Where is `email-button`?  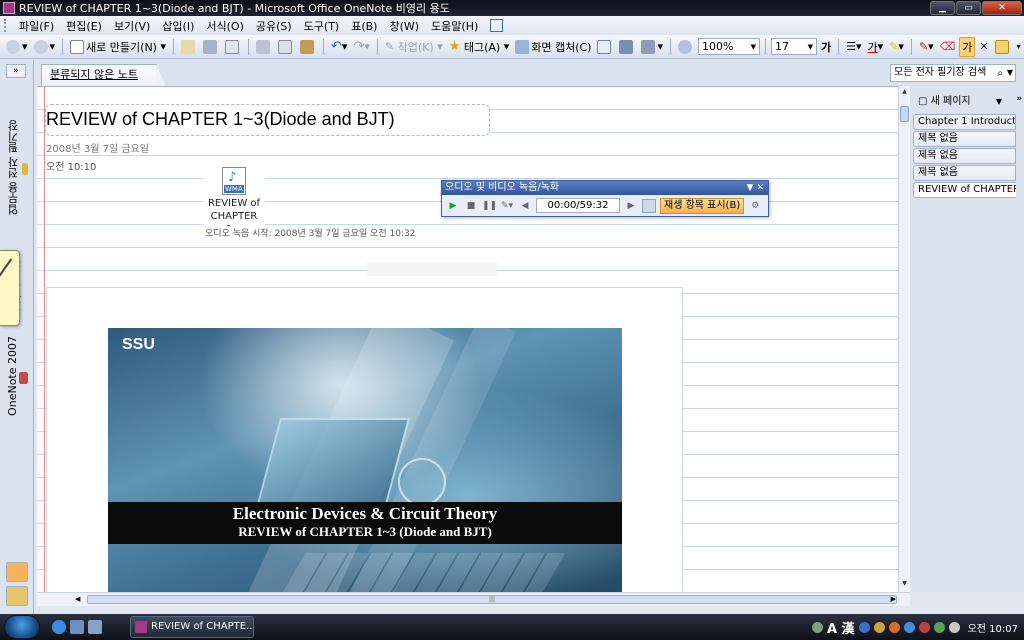
email-button is located at coordinates (189, 47).